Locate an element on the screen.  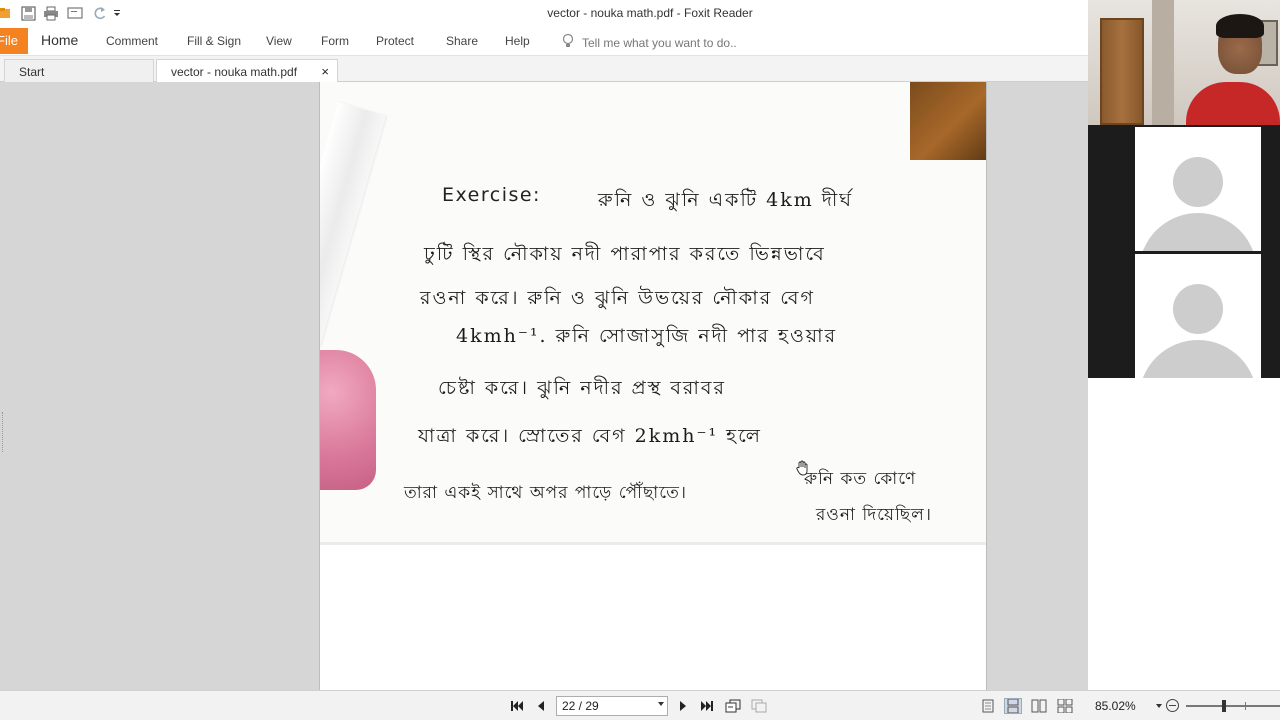
panel-resize-handle is located at coordinates (4, 432).